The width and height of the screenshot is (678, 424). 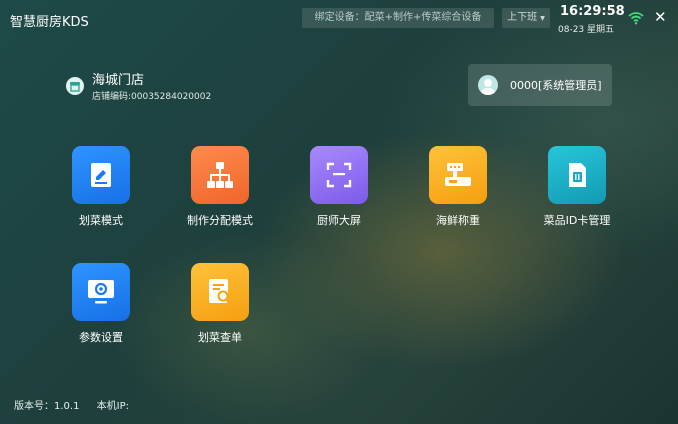 What do you see at coordinates (75, 86) in the screenshot?
I see `store-icon` at bounding box center [75, 86].